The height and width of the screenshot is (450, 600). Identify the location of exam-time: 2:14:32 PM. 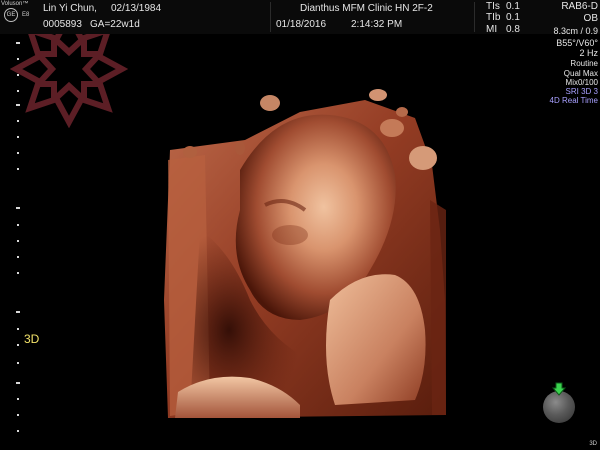
(377, 24).